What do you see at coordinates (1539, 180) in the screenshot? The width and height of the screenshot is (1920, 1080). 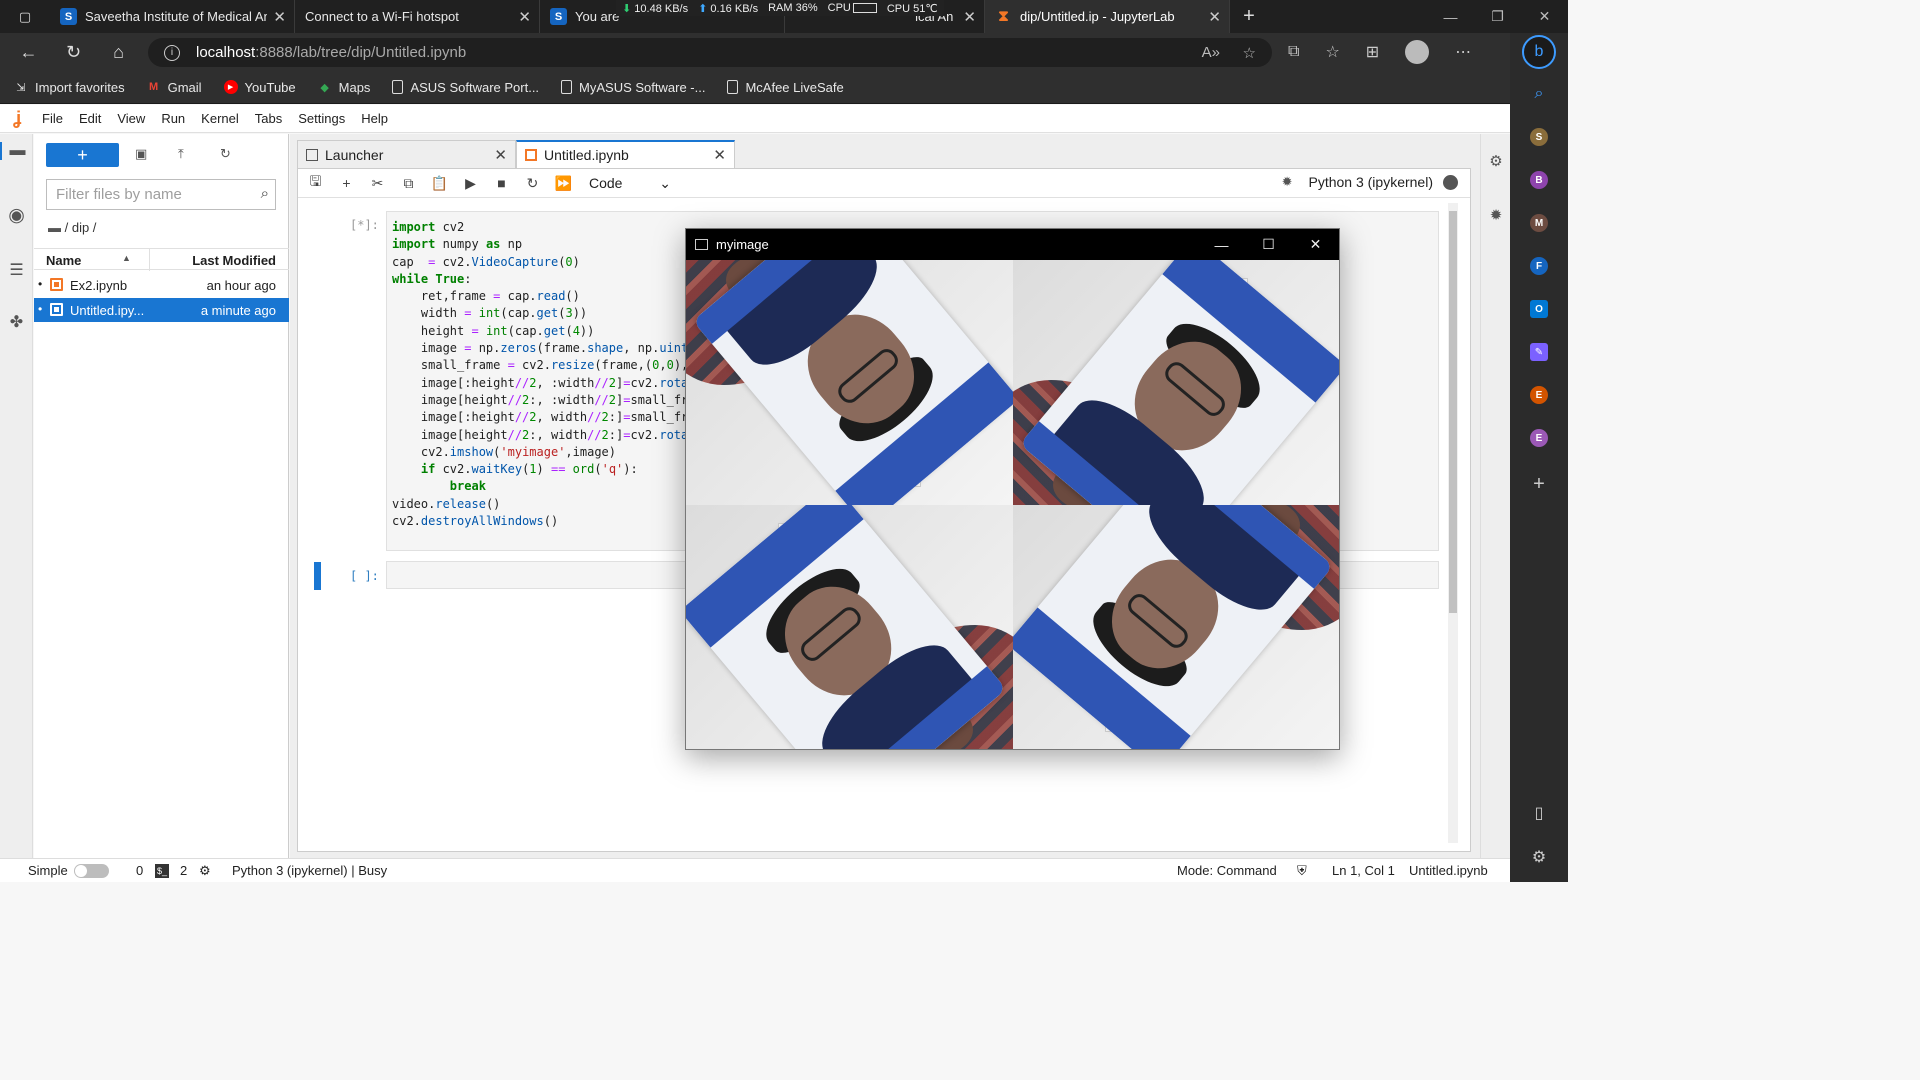 I see `sidebar-avatar: B` at bounding box center [1539, 180].